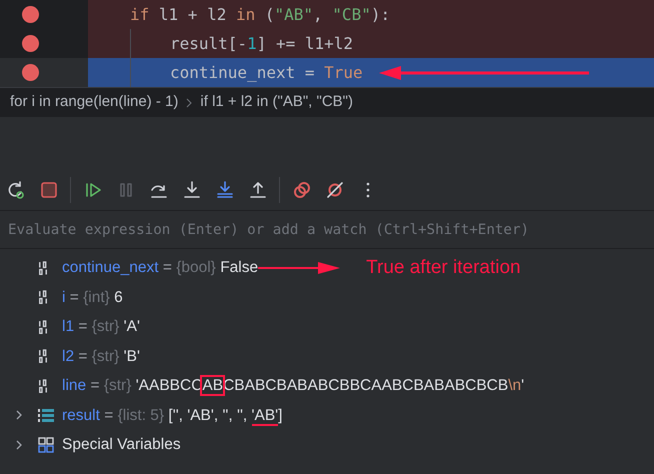 Image resolution: width=654 pixels, height=474 pixels. I want to click on variable-entry: l1 = {str} 'A', so click(101, 326).